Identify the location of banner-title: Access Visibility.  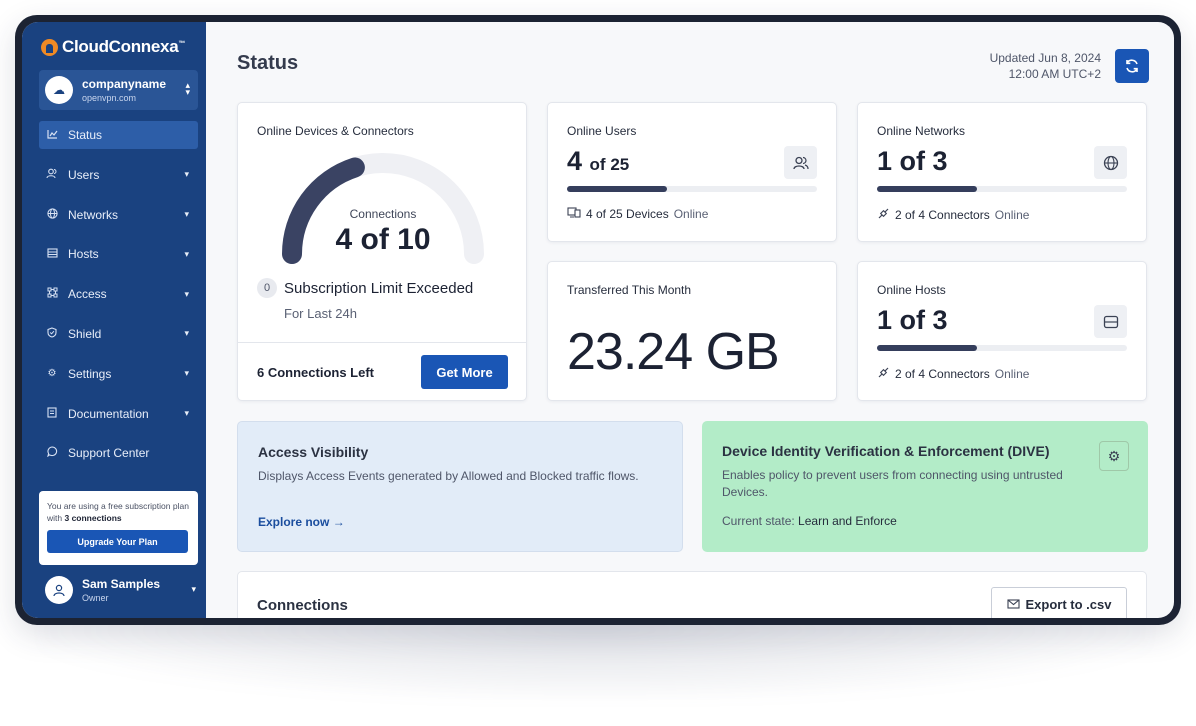
(313, 452).